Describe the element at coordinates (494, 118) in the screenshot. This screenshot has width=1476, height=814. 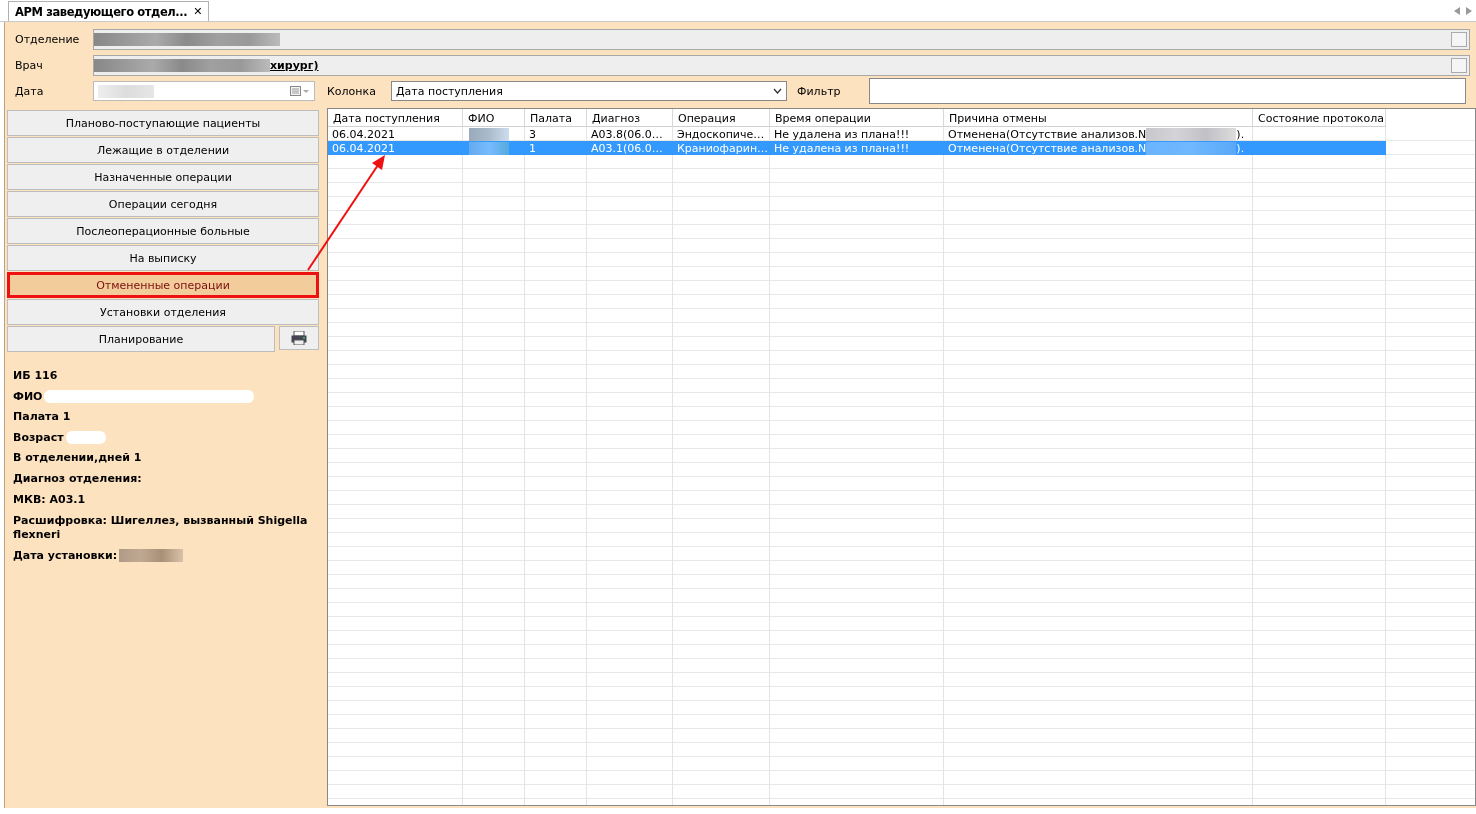
I see `column-header: ФИО` at that location.